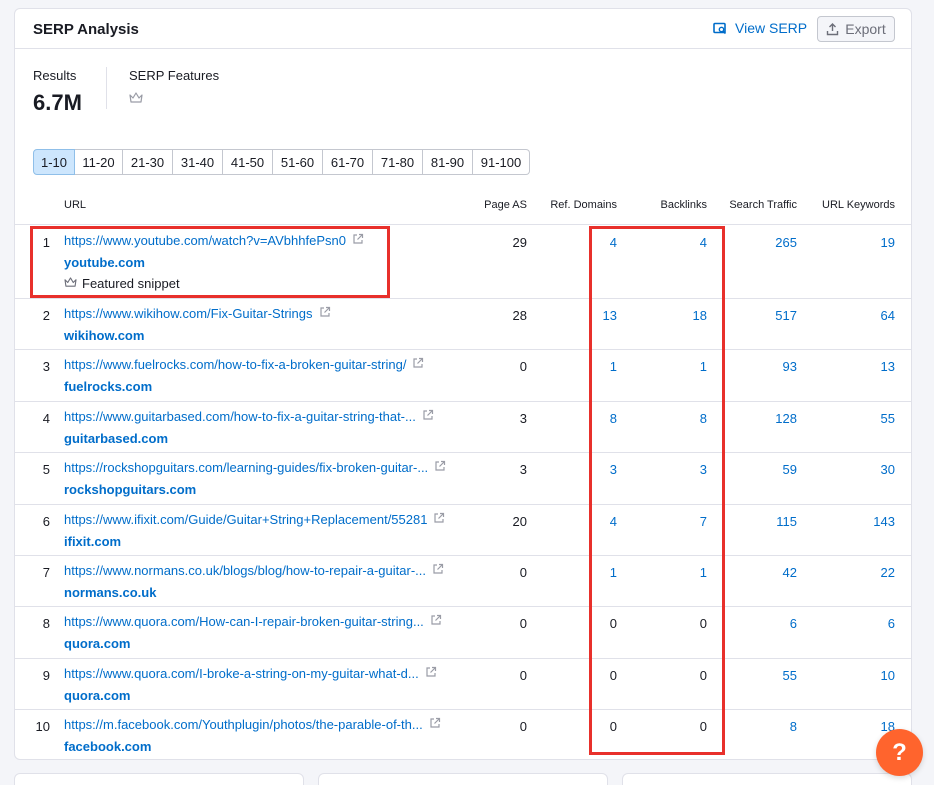 The image size is (934, 785). Describe the element at coordinates (99, 162) in the screenshot. I see `page-11-20: 11-20` at that location.